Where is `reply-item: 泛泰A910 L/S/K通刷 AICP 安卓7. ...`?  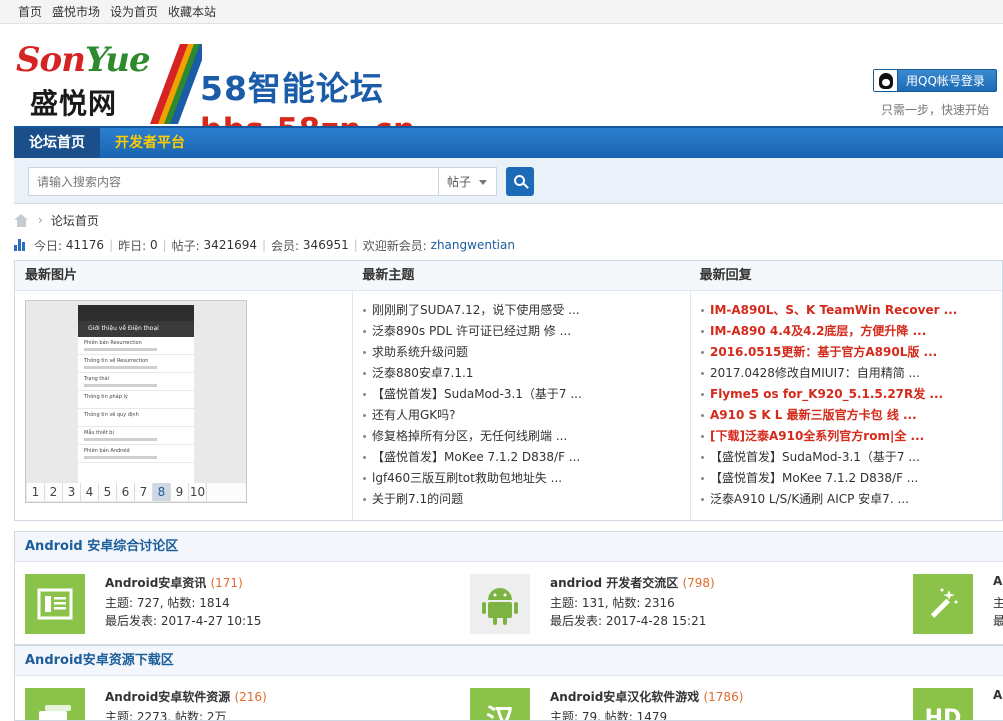 reply-item: 泛泰A910 L/S/K通刷 AICP 安卓7. ... is located at coordinates (847, 499).